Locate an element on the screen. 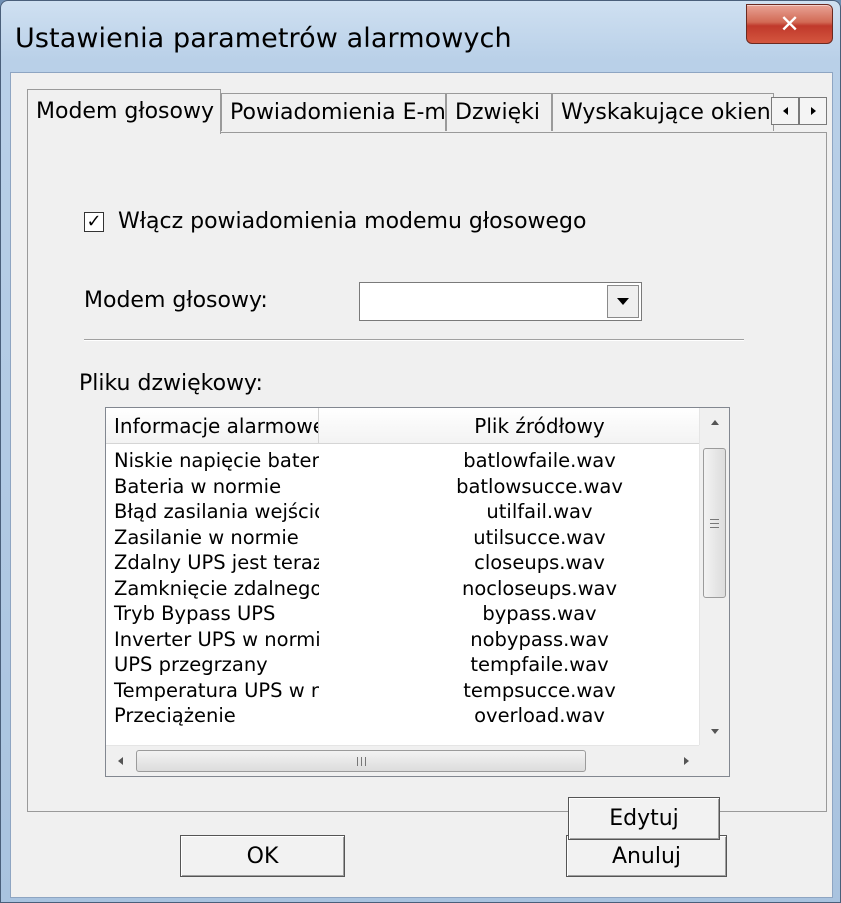  modem-select-dropdown-button is located at coordinates (623, 301).